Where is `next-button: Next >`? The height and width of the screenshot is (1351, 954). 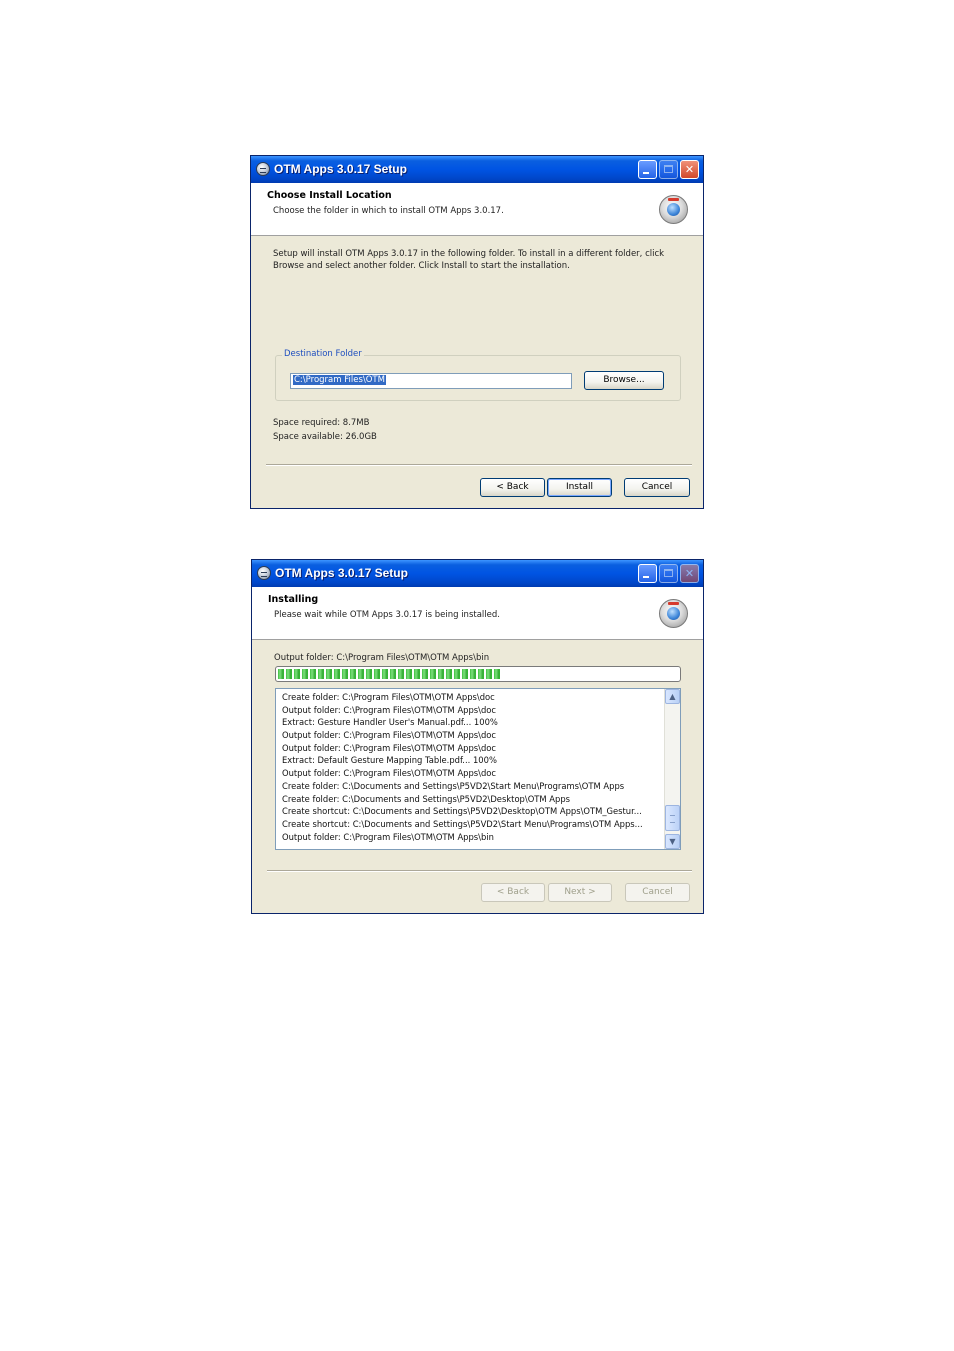 next-button: Next > is located at coordinates (580, 892).